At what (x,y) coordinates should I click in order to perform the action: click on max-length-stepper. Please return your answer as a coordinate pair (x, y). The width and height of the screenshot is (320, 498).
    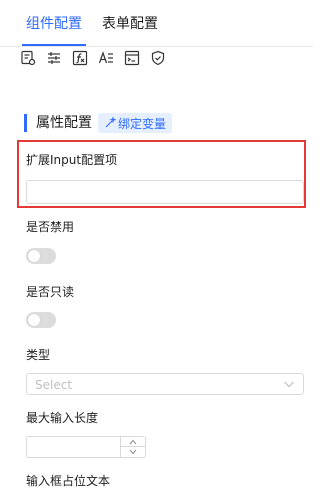
    Looking at the image, I should click on (86, 447).